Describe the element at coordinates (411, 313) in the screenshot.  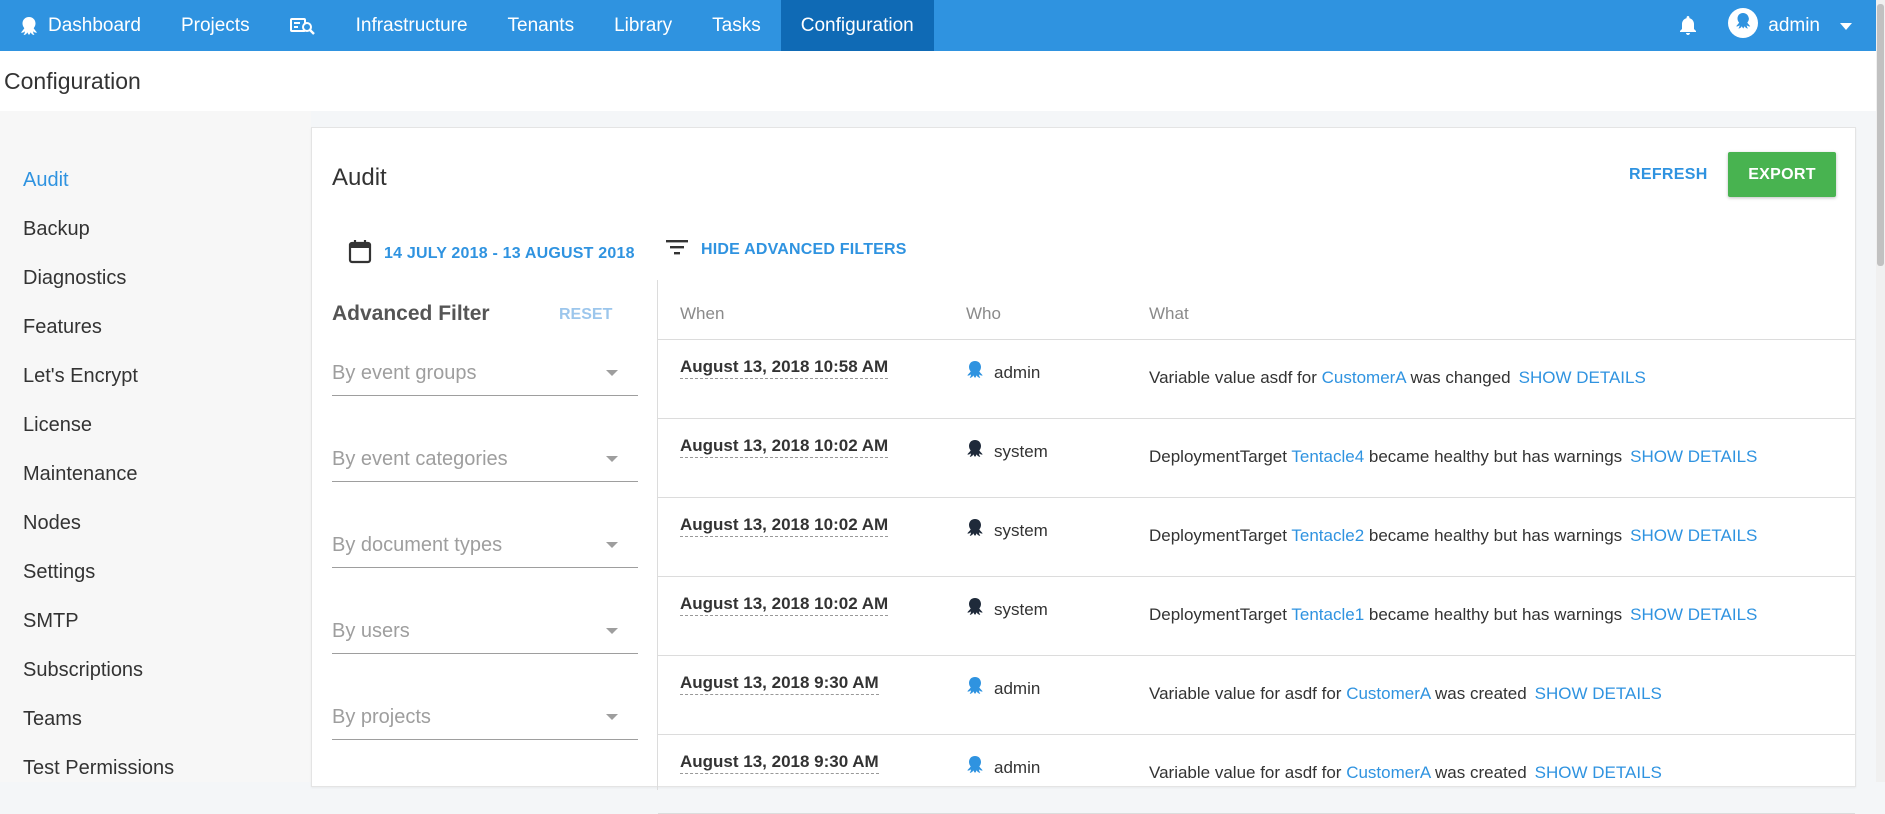
I see `advanced-filter-title: Advanced Filter` at that location.